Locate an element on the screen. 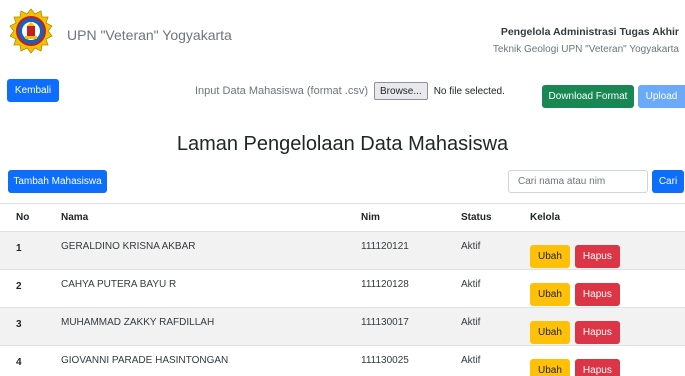 Image resolution: width=685 pixels, height=376 pixels. row-nim: 111120121 is located at coordinates (385, 246).